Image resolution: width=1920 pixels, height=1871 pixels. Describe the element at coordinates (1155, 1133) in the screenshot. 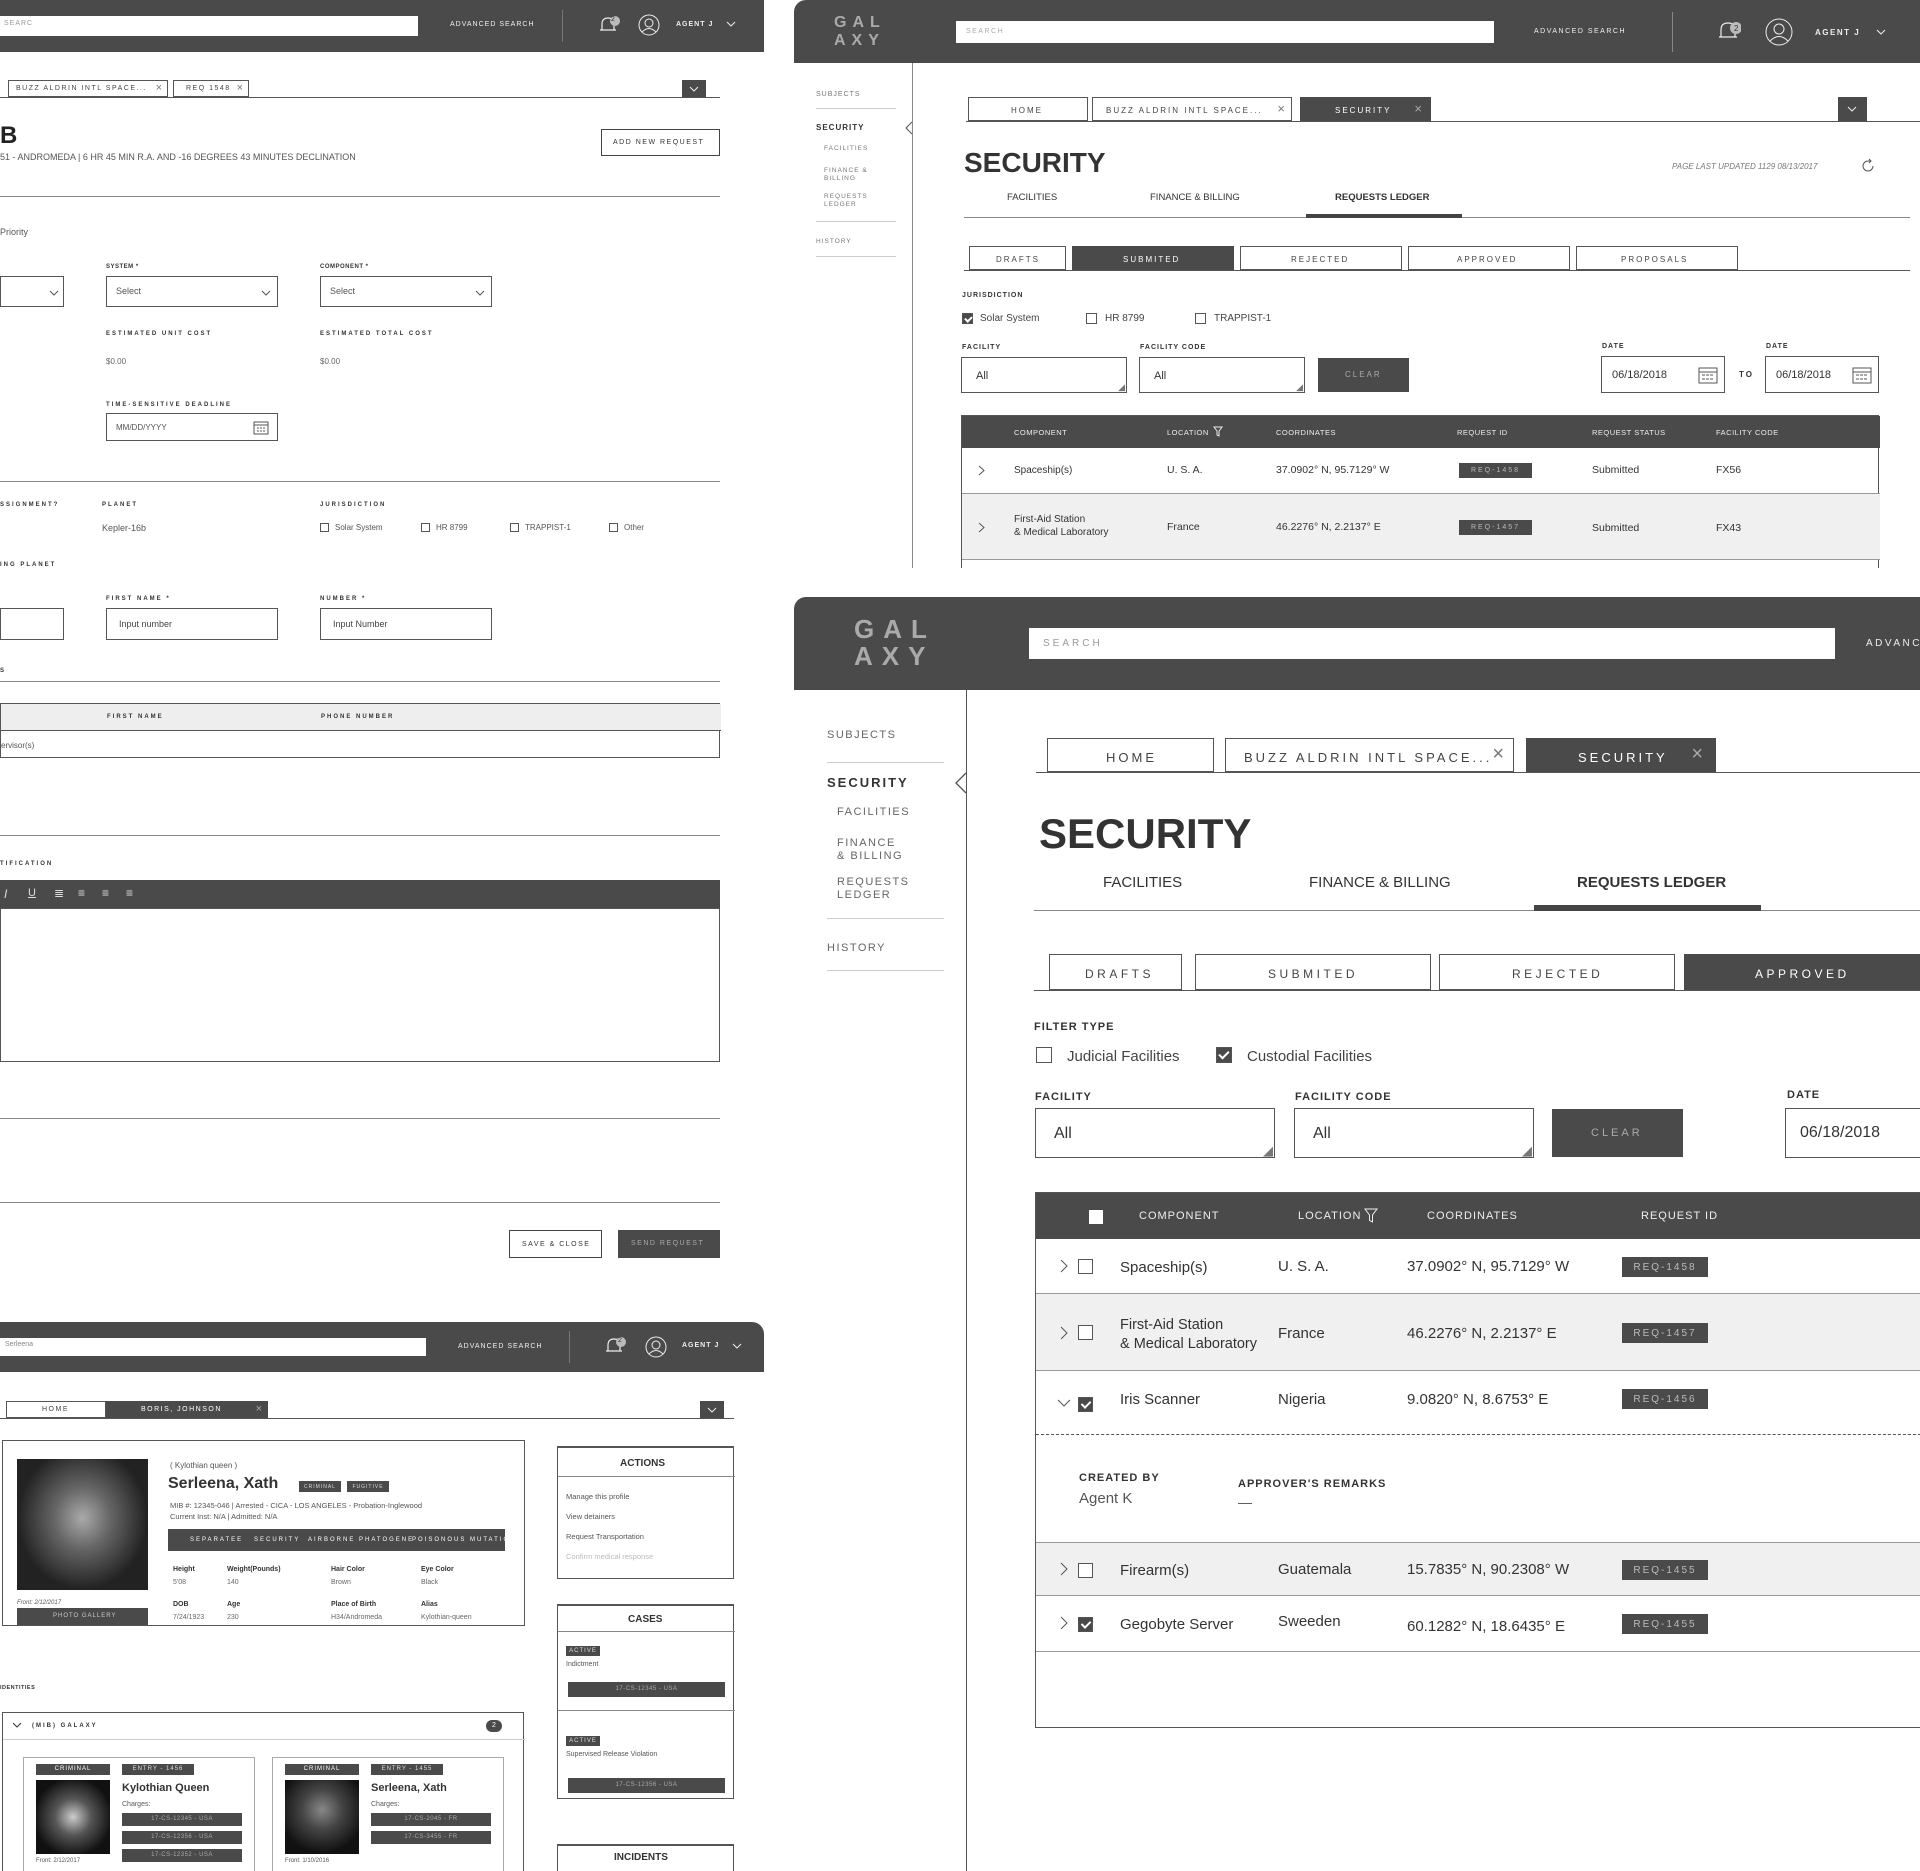

I see `facility-input: All ◢` at that location.